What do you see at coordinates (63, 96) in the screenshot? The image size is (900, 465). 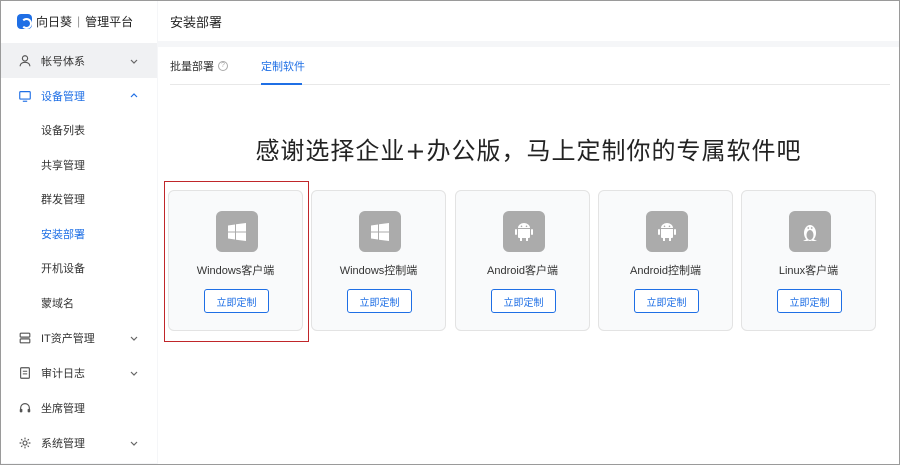 I see `sidebar-item-label: 设备管理` at bounding box center [63, 96].